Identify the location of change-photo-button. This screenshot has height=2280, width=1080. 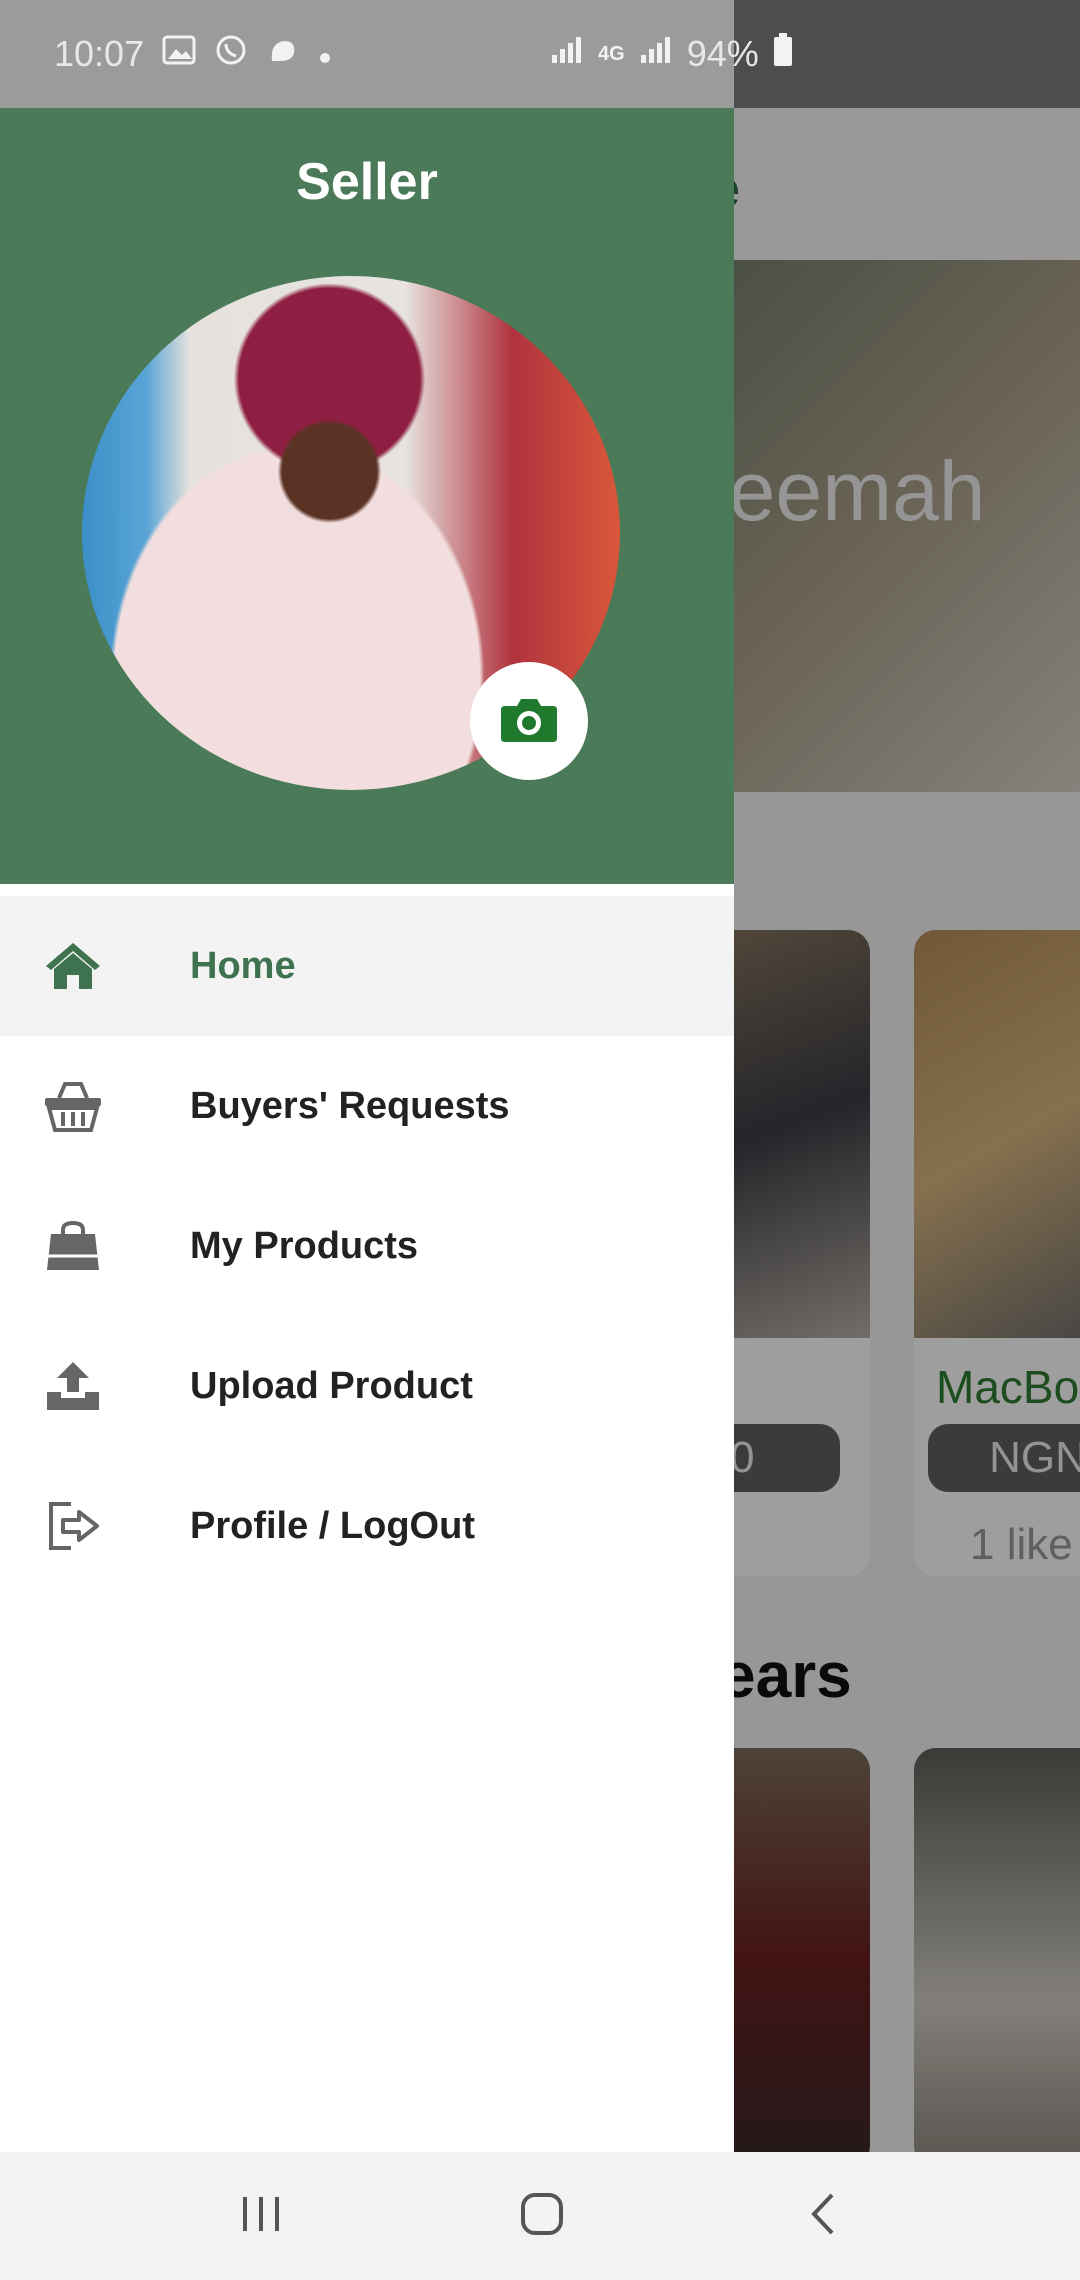
(529, 721).